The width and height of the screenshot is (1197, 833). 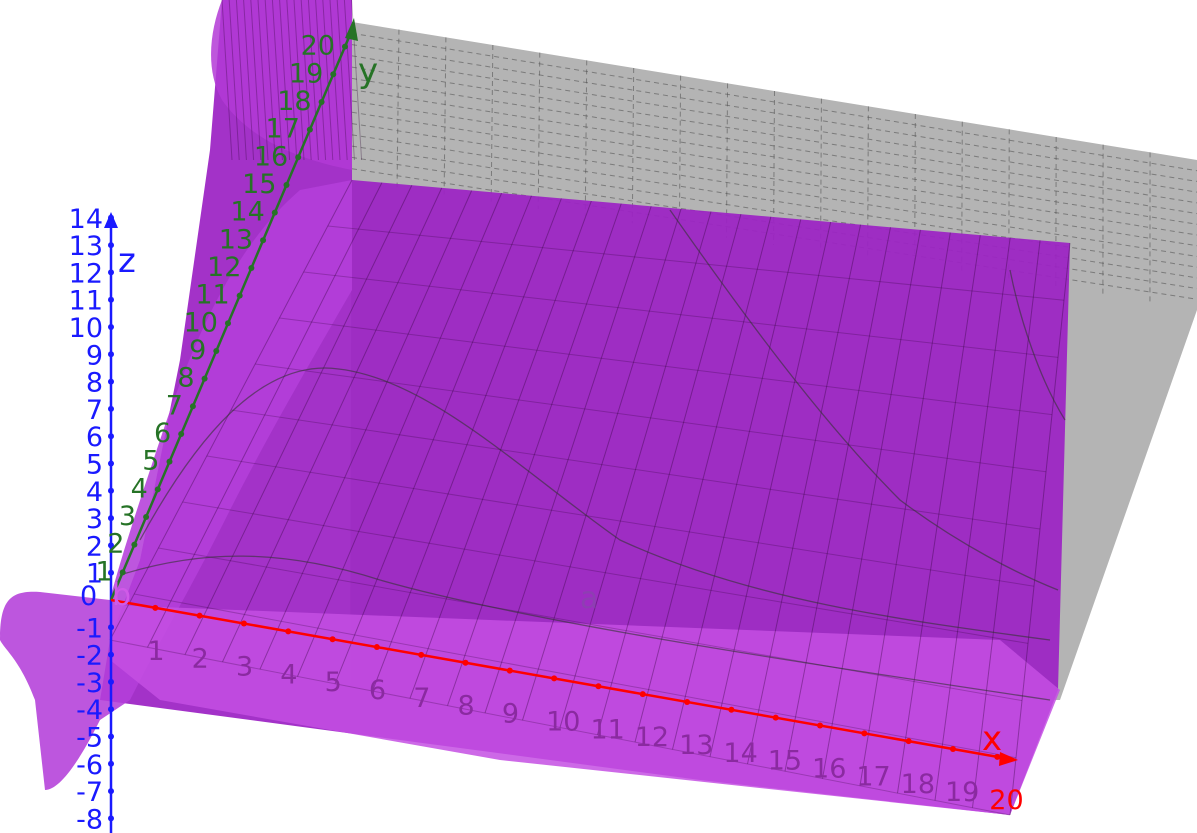 What do you see at coordinates (94, 437) in the screenshot?
I see `z-tick-label: 6` at bounding box center [94, 437].